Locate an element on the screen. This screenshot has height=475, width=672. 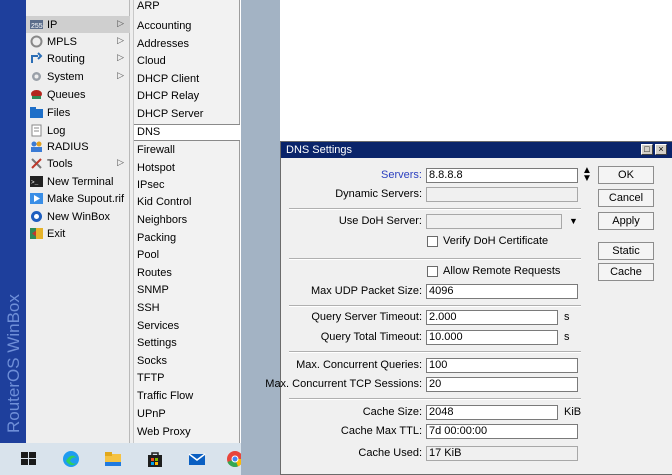
submenu-item-web-proxy: Web Proxy is located at coordinates (187, 432).